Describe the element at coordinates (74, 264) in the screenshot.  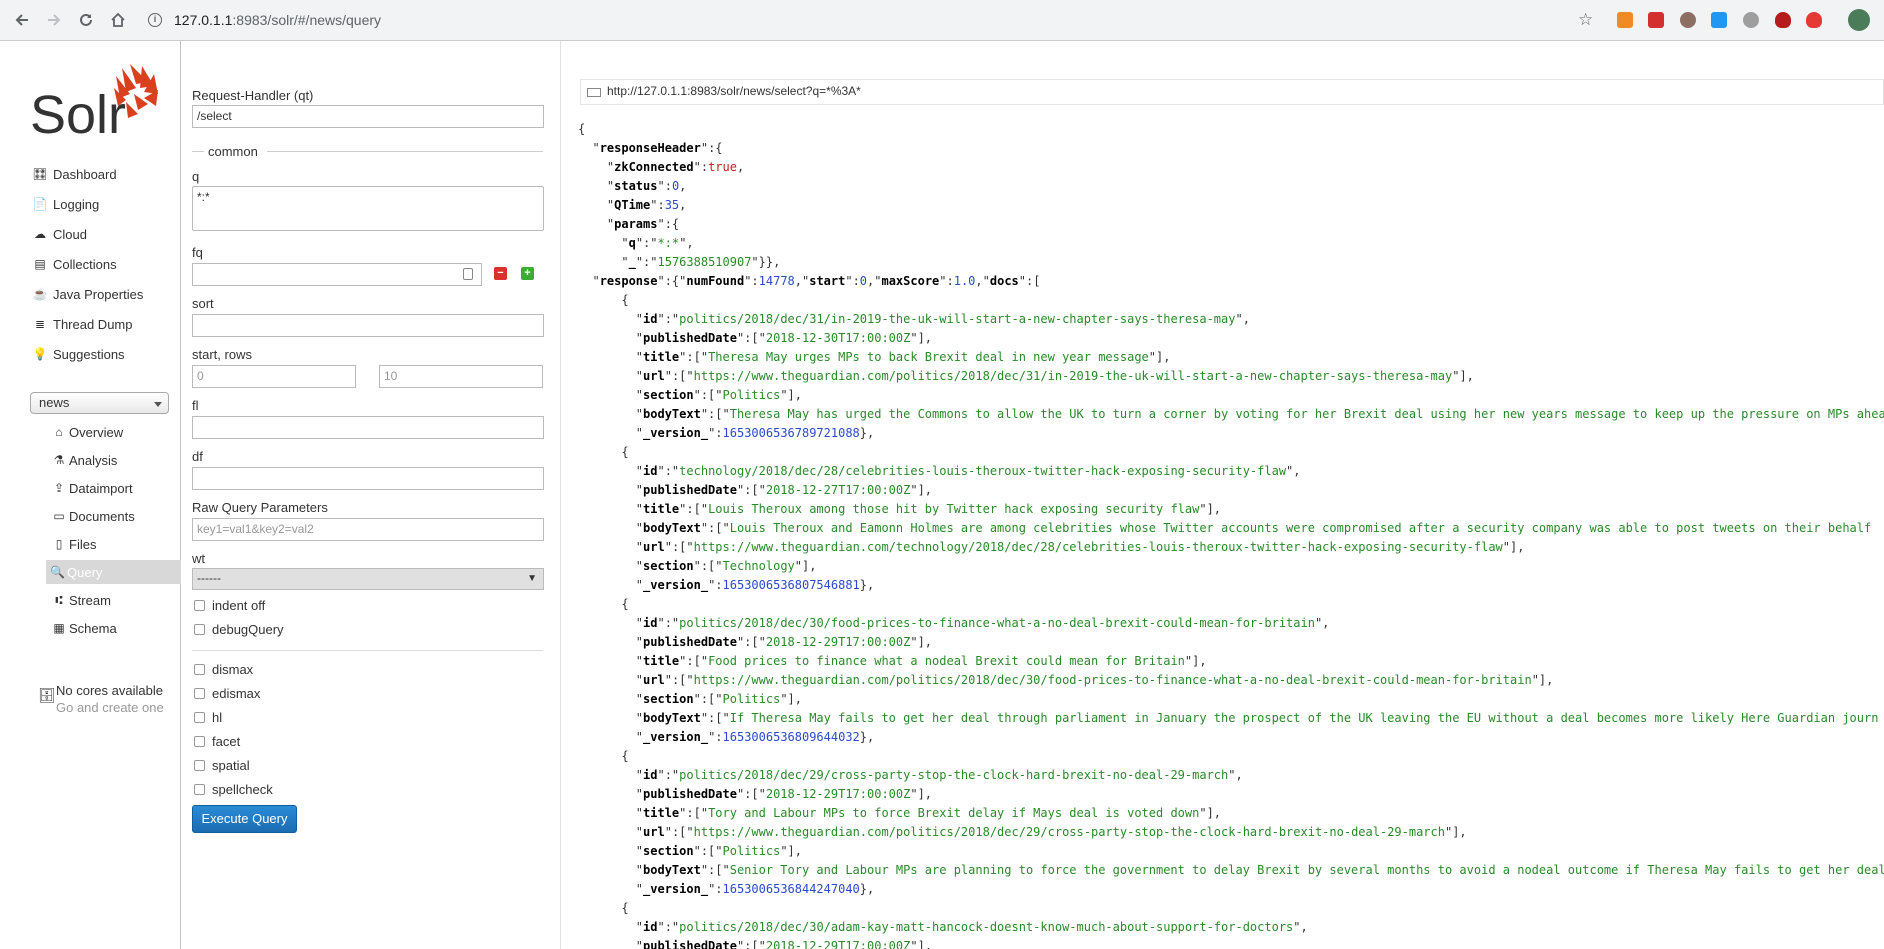
I see `menu-item-collections: ▤ Collections` at that location.